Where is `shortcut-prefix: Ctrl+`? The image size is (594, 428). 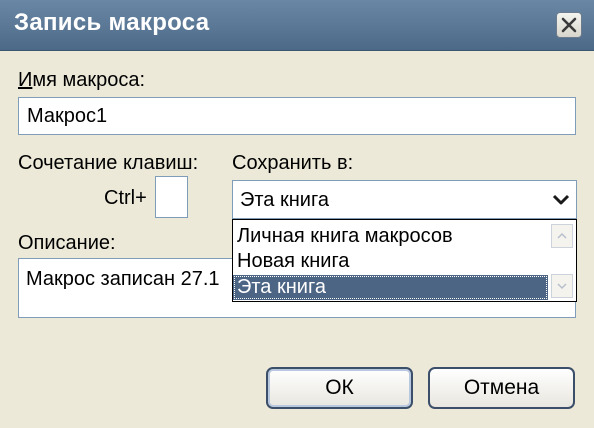
shortcut-prefix: Ctrl+ is located at coordinates (125, 198).